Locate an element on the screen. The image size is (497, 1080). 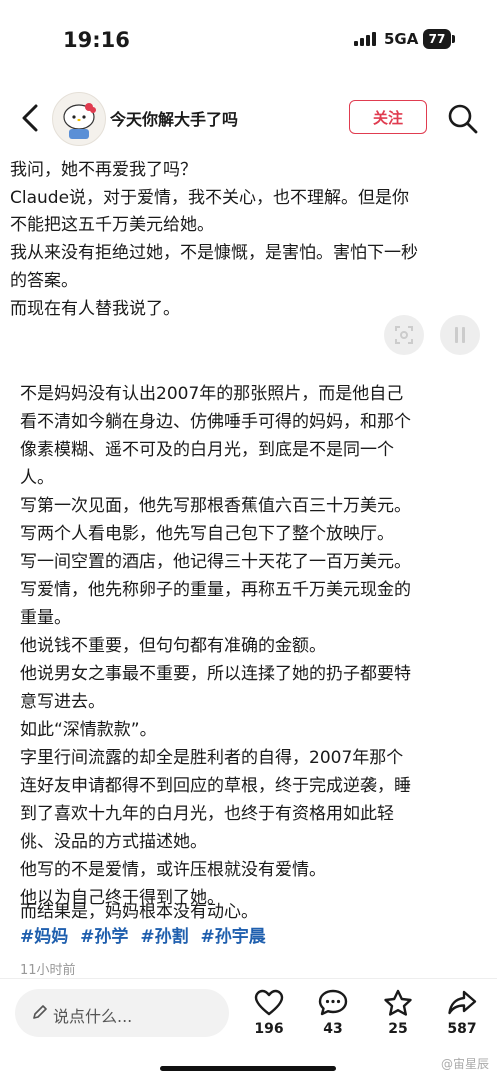
body-line: 连好友申请都得不到回应的草根，终于完成逆袭，睡 is located at coordinates (215, 786).